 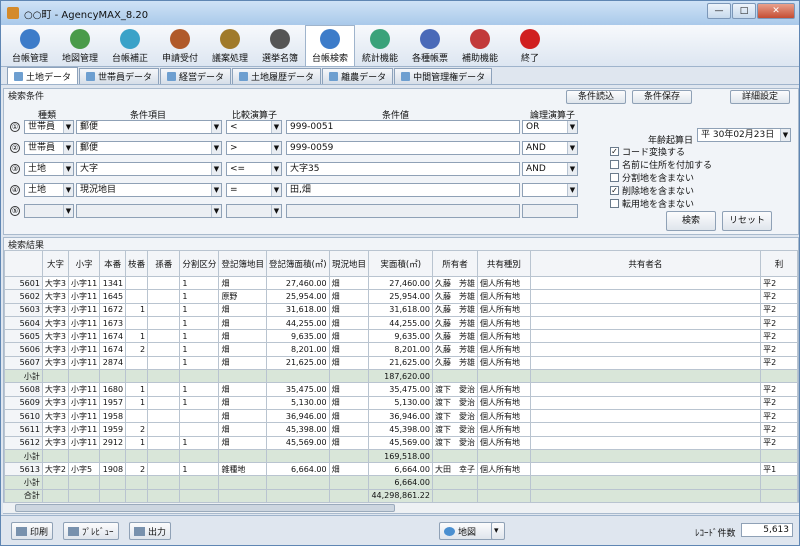 I want to click on column-header, so click(x=23, y=263).